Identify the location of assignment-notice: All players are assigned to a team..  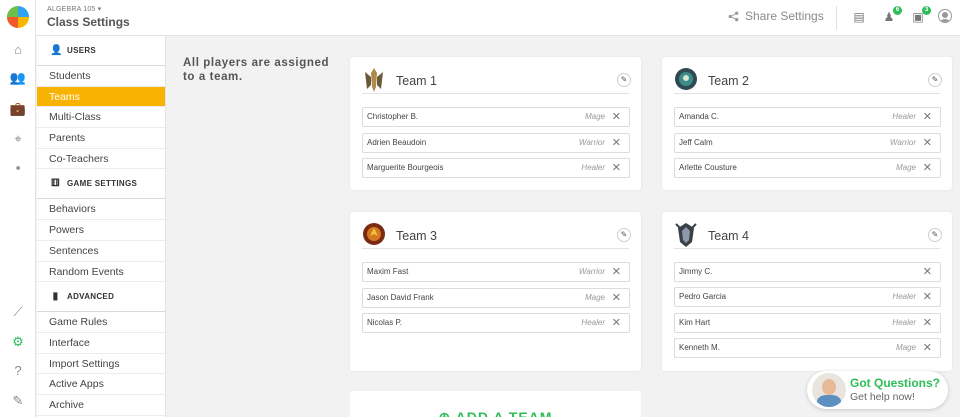
(256, 70).